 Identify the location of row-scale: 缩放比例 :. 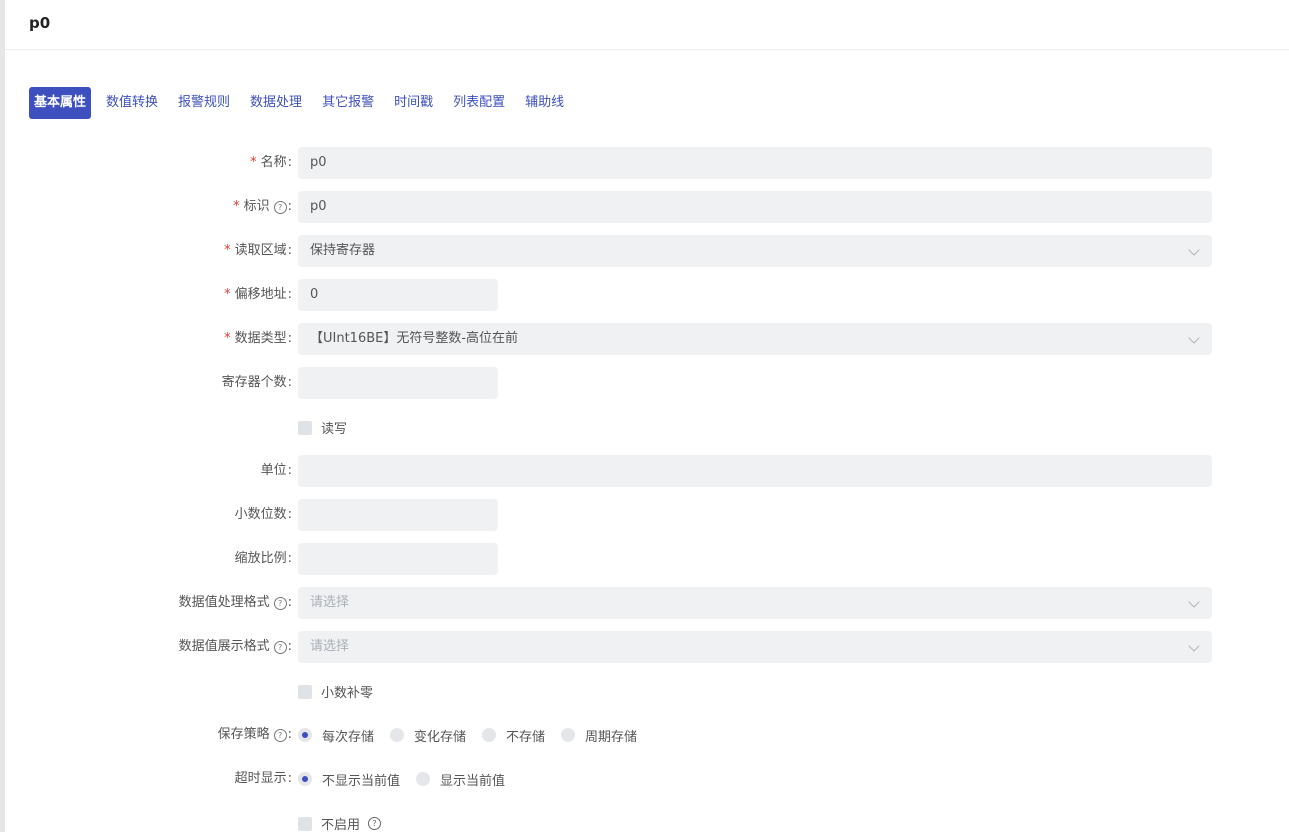
(644, 559).